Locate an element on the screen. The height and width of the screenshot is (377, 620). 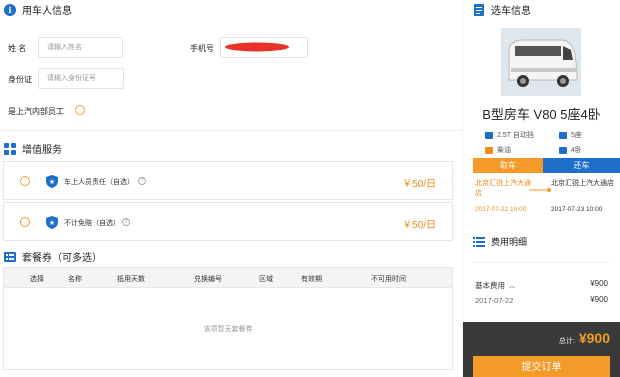
car-info-header: 选车信息 is located at coordinates (502, 9).